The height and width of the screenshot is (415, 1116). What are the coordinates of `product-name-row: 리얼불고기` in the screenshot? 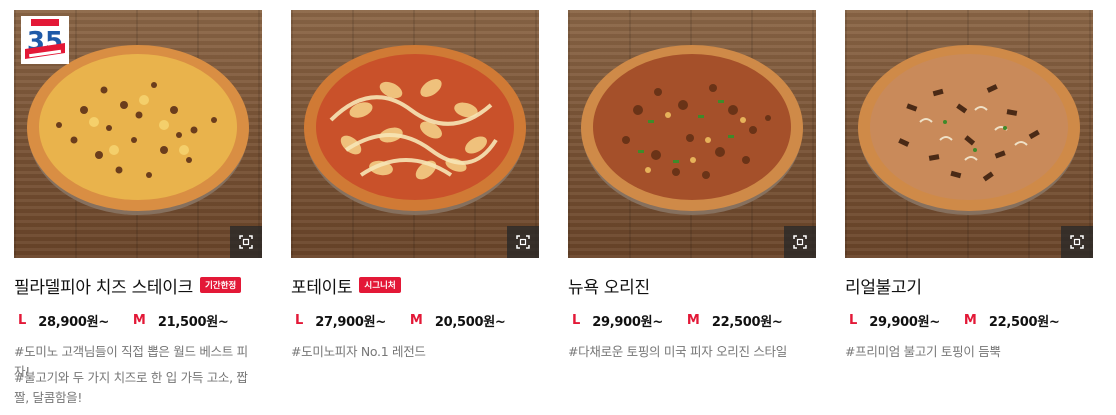 It's located at (883, 285).